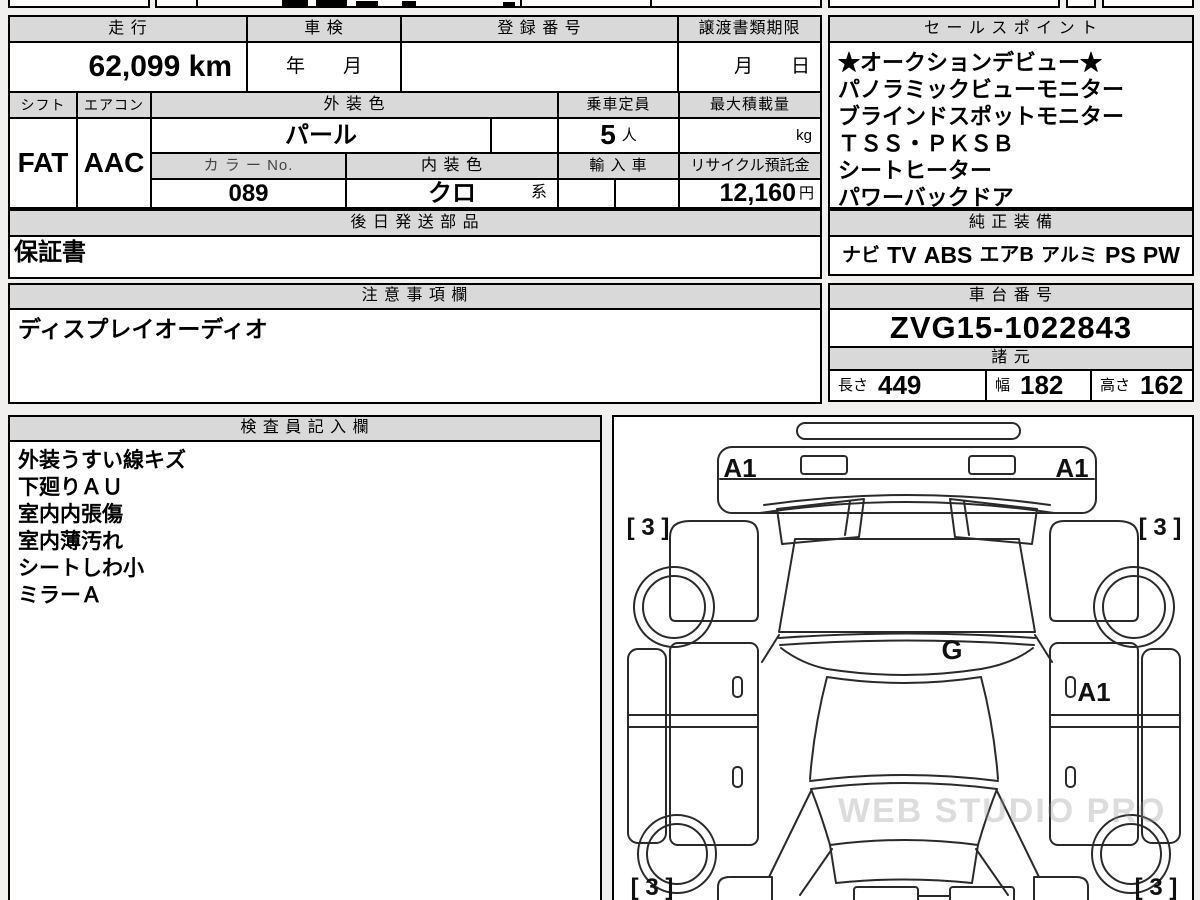 The image size is (1200, 900). I want to click on front-right-a1-mark: A1, so click(1071, 468).